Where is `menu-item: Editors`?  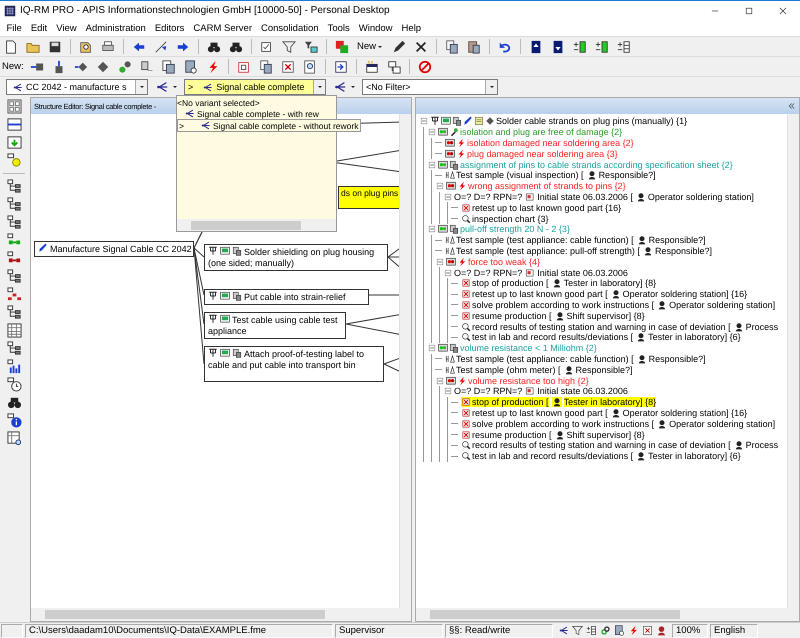 menu-item: Editors is located at coordinates (169, 28).